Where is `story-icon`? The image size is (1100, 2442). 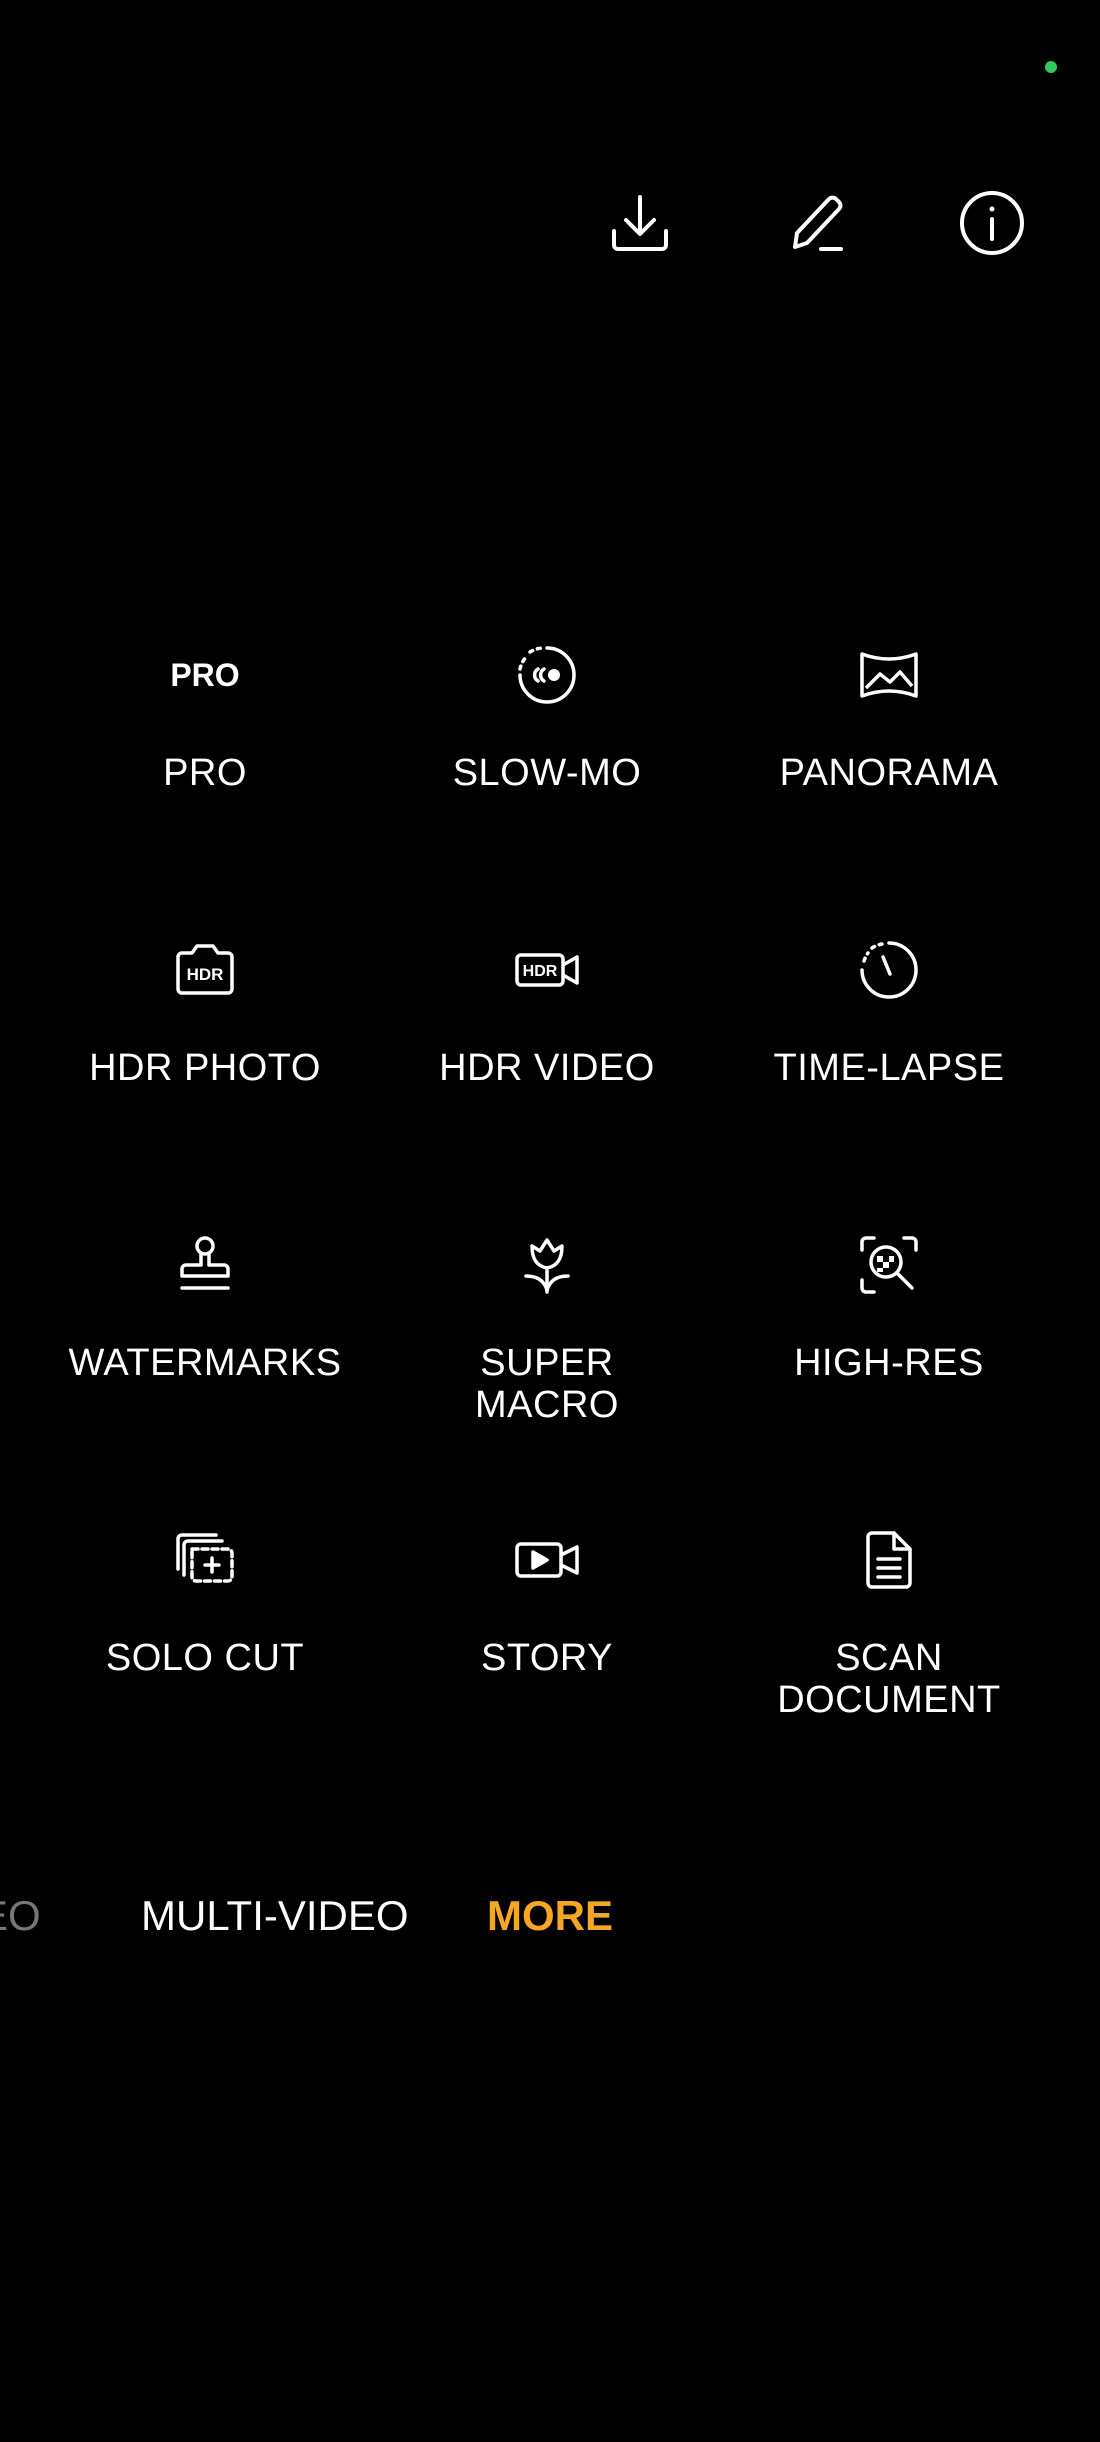
story-icon is located at coordinates (547, 1560).